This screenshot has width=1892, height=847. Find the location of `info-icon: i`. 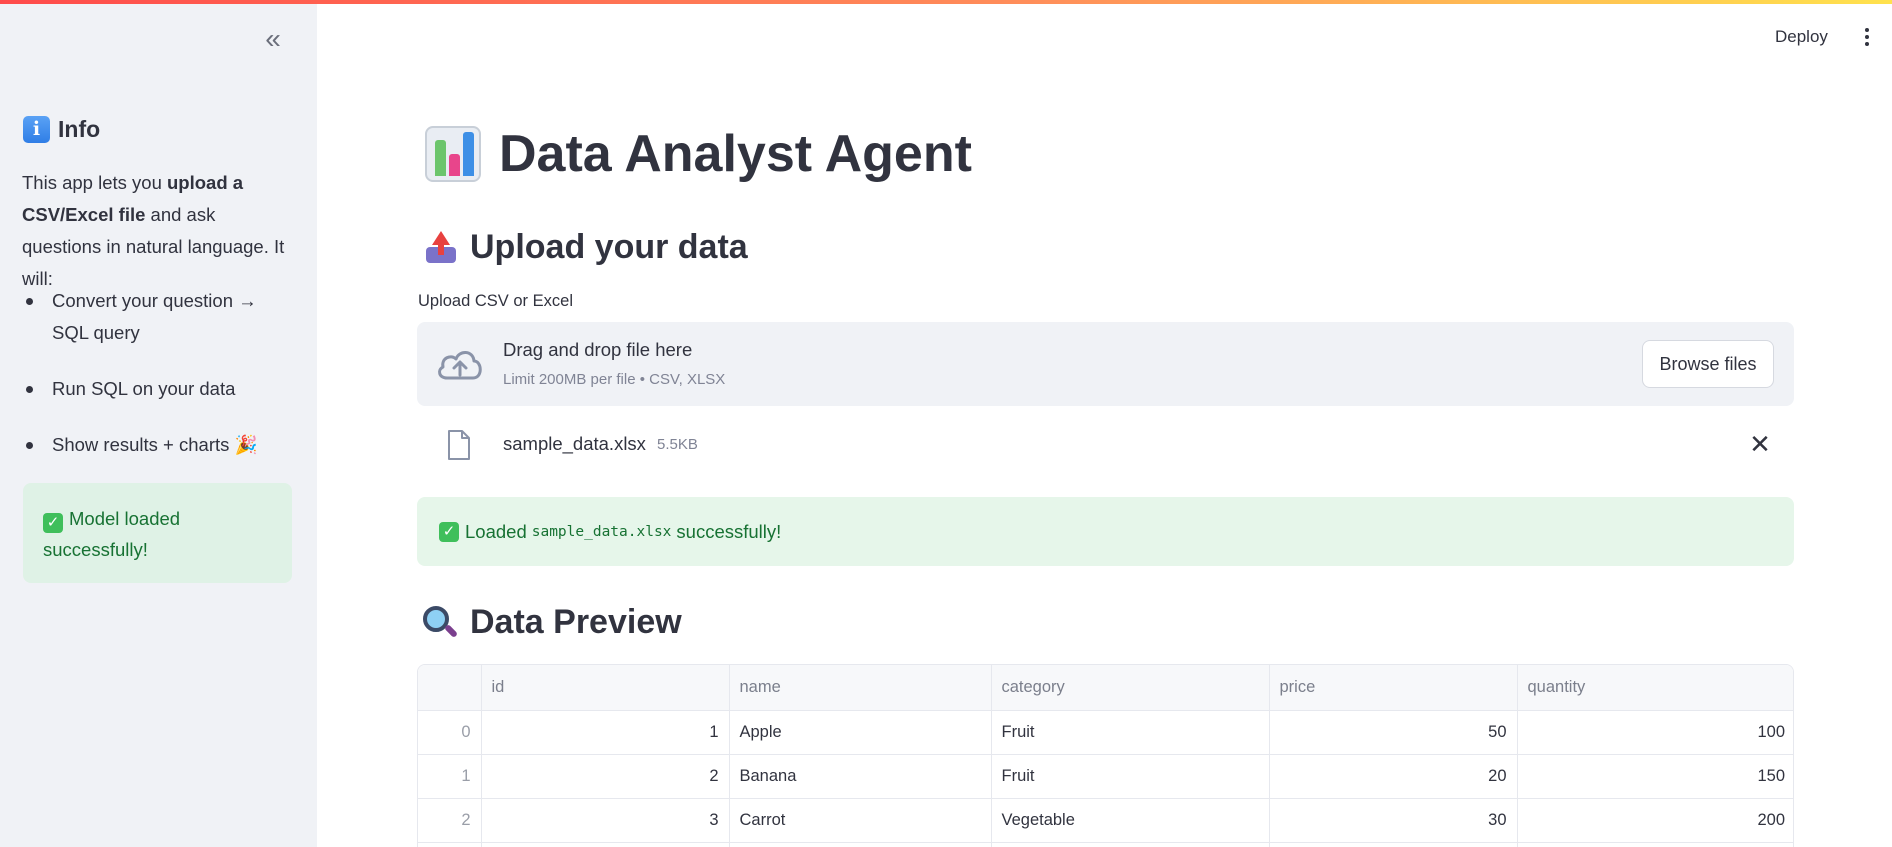

info-icon: i is located at coordinates (36, 129).